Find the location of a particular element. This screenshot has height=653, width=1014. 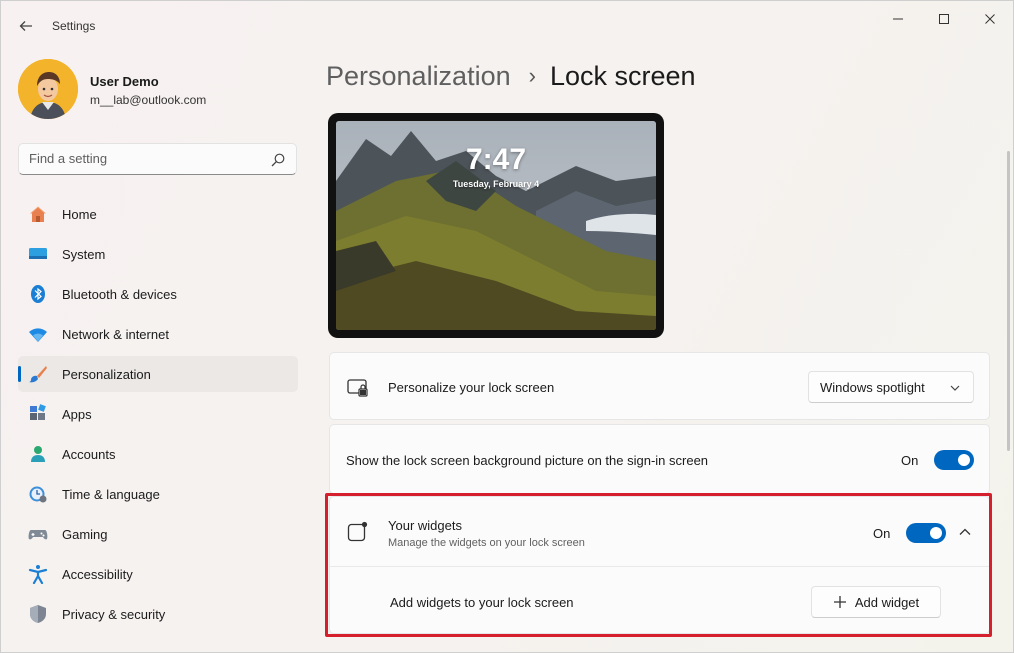

chevron-down-icon is located at coordinates (955, 388).